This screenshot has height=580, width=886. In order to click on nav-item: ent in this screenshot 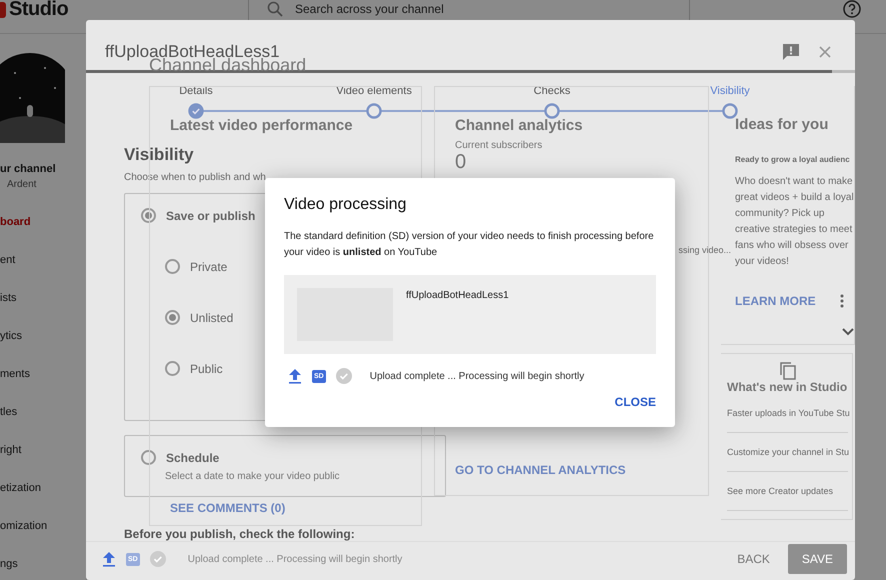, I will do `click(43, 260)`.